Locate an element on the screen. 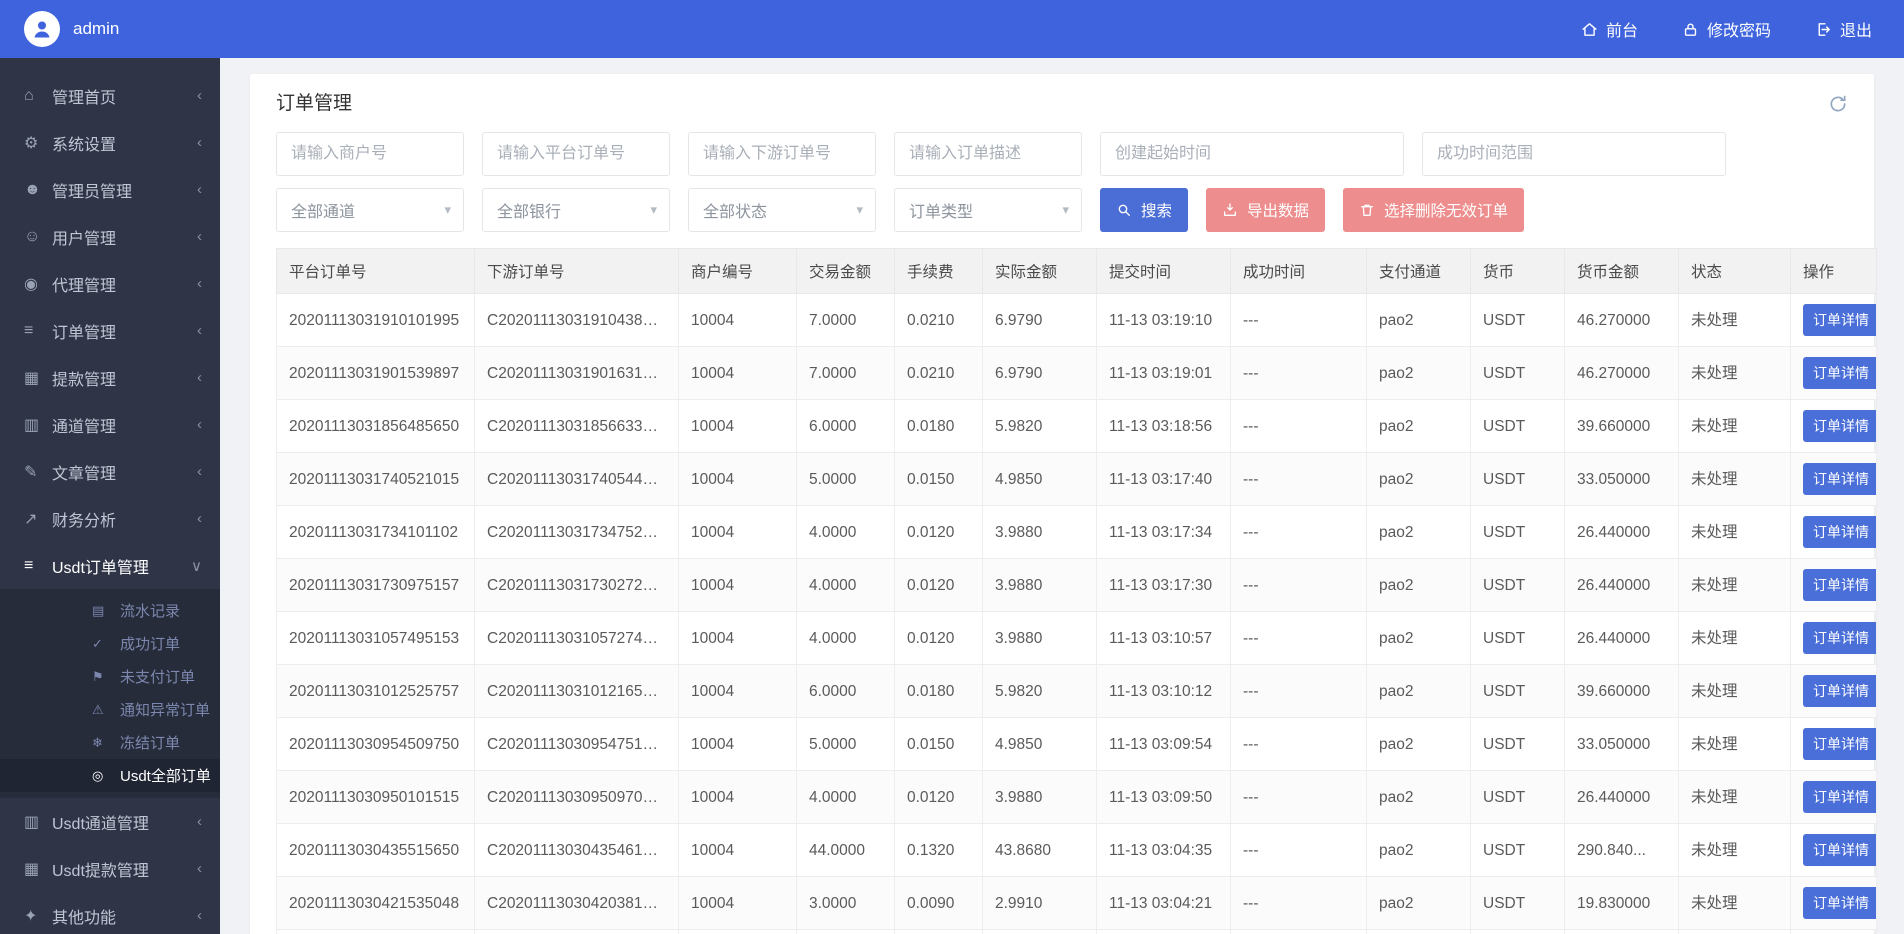 Image resolution: width=1904 pixels, height=934 pixels. sidebar-item-label: 用户管理 is located at coordinates (84, 239).